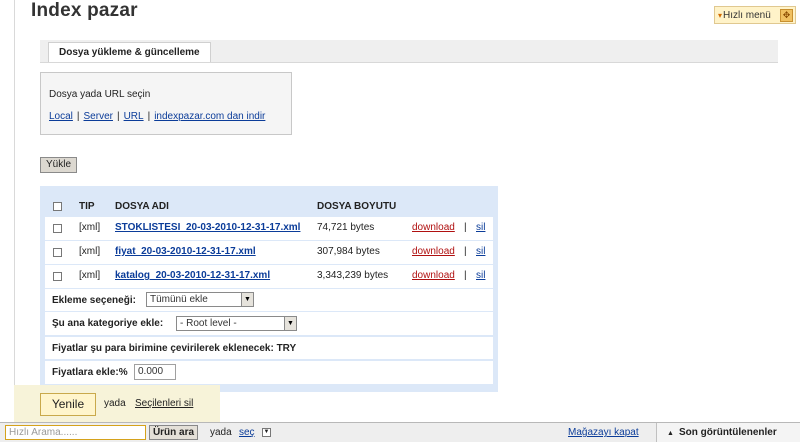 This screenshot has height=442, width=800. I want to click on category-row: Şu ana kategoriye ekle: - Root level - ▼, so click(269, 323).